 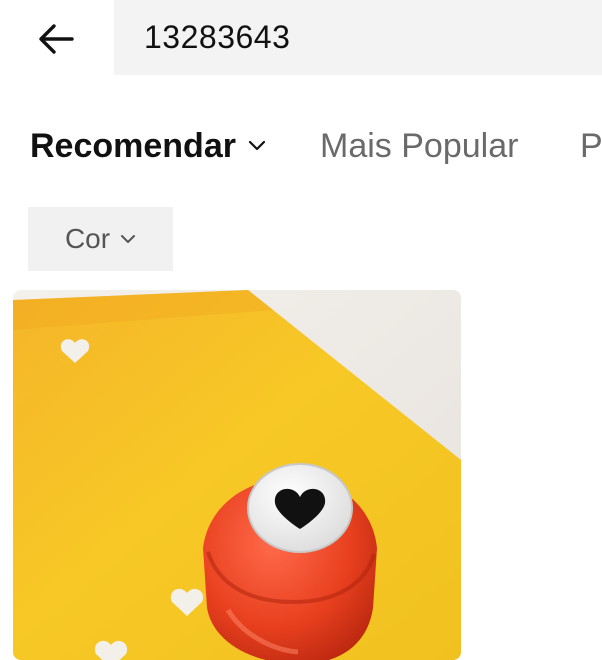 I want to click on tab-mais-popular: Mais Popular, so click(x=419, y=146).